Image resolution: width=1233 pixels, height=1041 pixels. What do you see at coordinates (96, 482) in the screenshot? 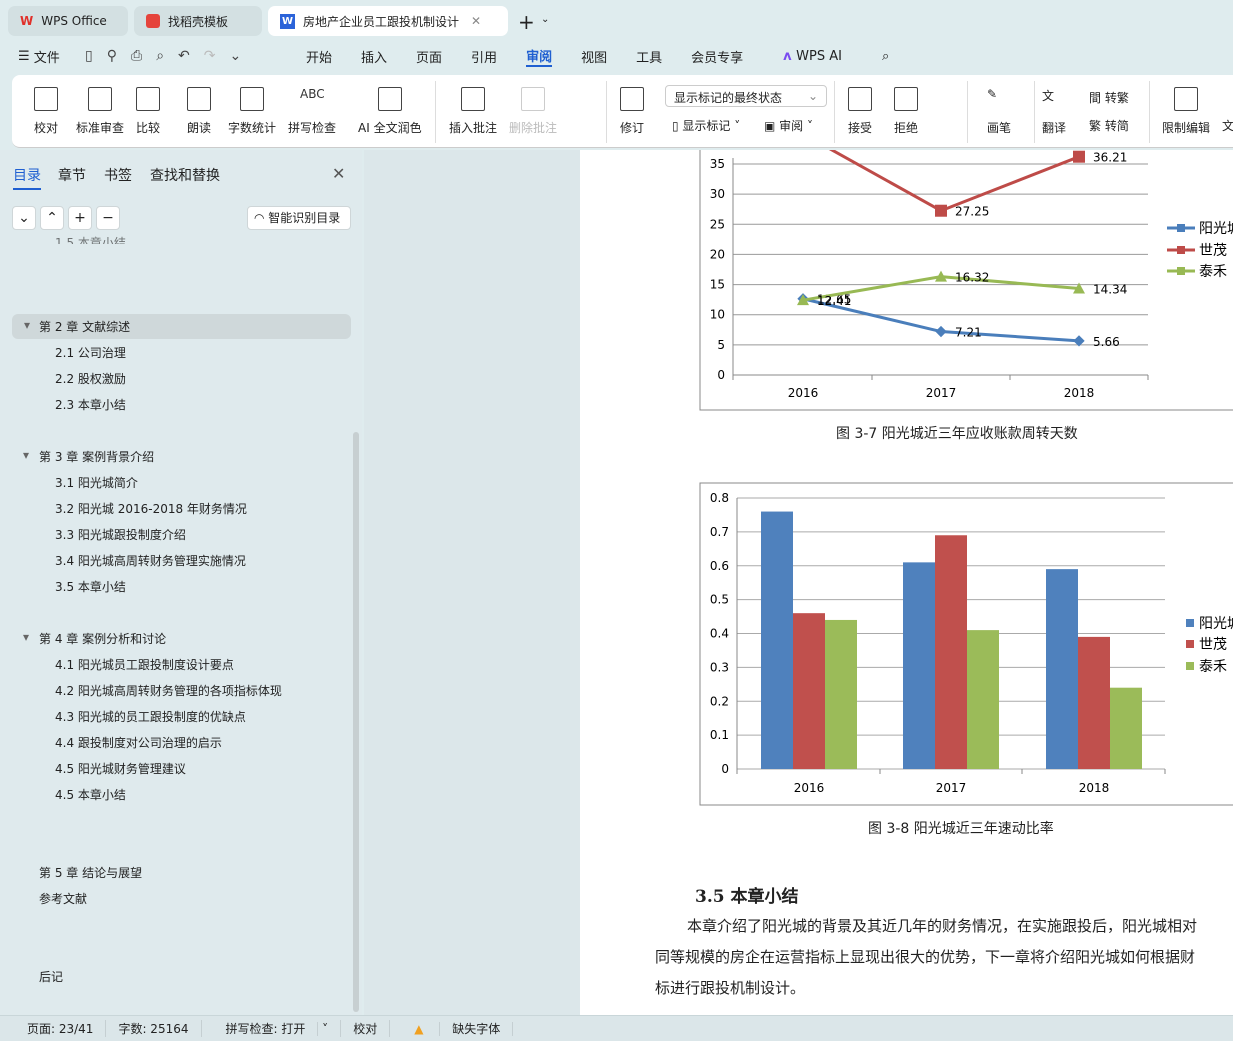
I see `toc-item: 3.1 阳光城简介` at bounding box center [96, 482].